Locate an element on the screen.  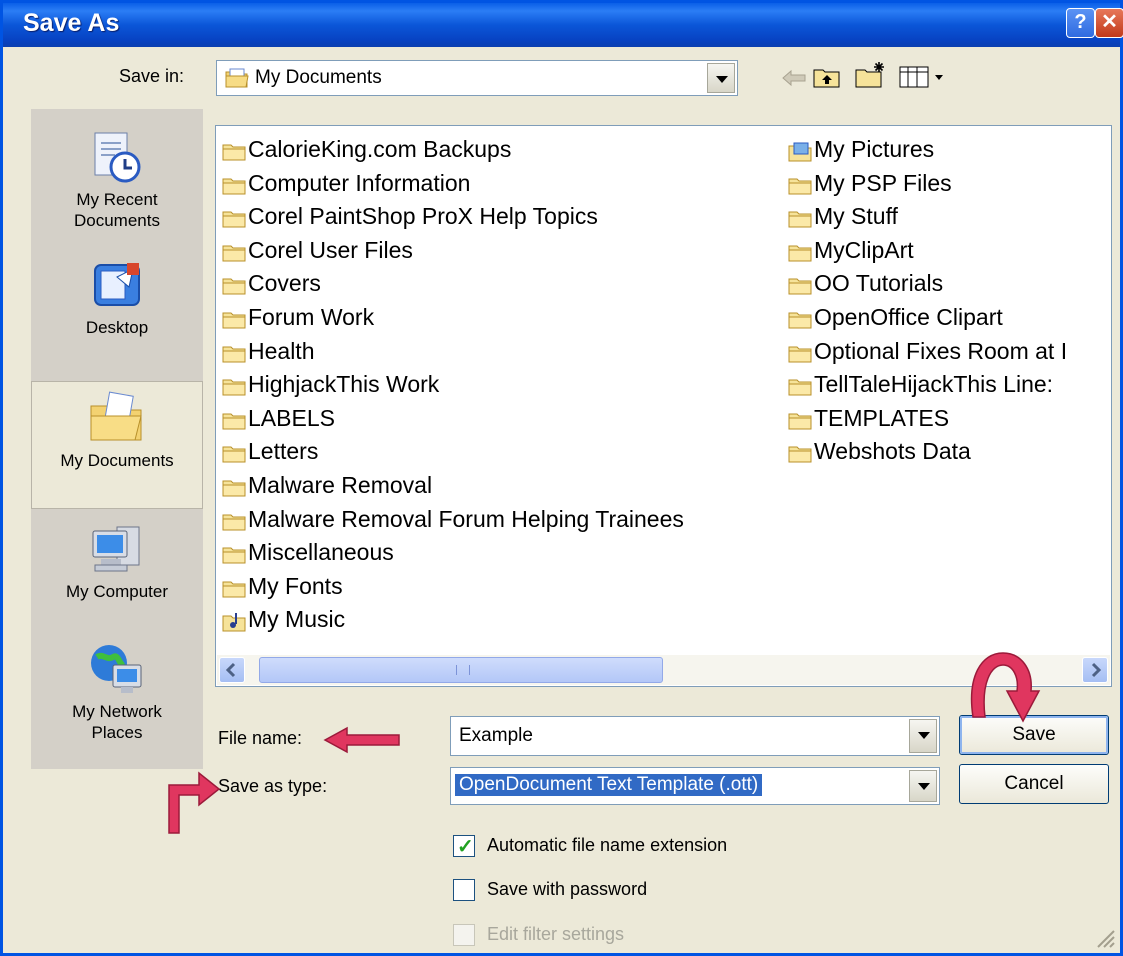
title-bar: Save As ? ✕ is located at coordinates (563, 25).